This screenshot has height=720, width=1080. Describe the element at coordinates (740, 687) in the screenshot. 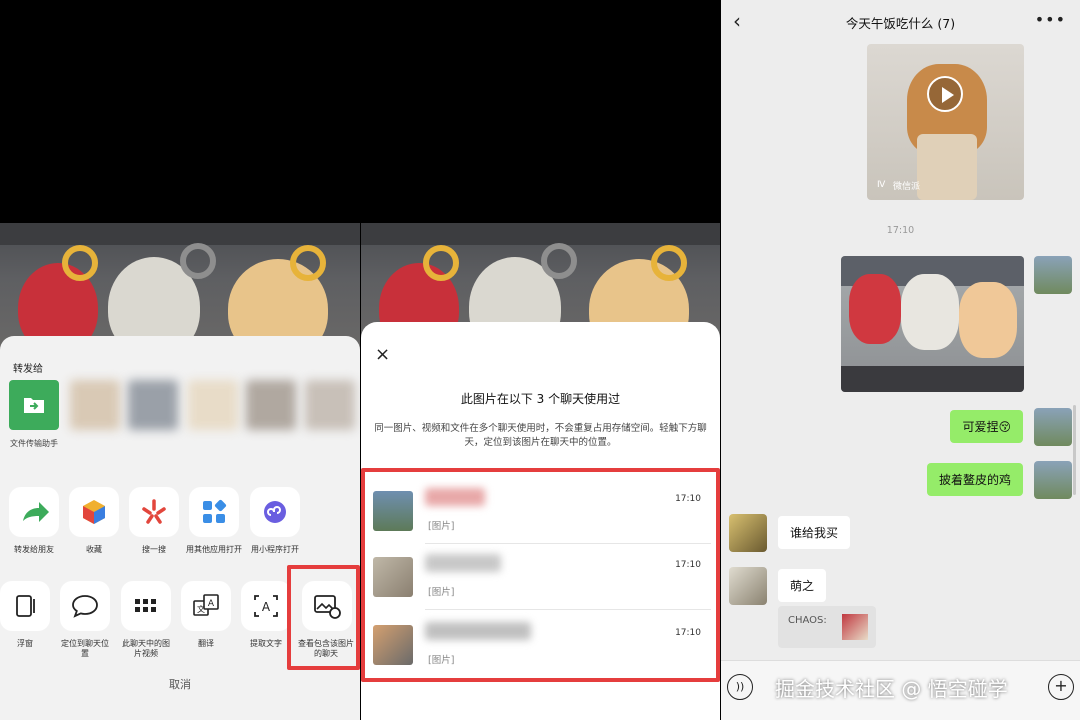

I see `voice-icon: ))` at that location.